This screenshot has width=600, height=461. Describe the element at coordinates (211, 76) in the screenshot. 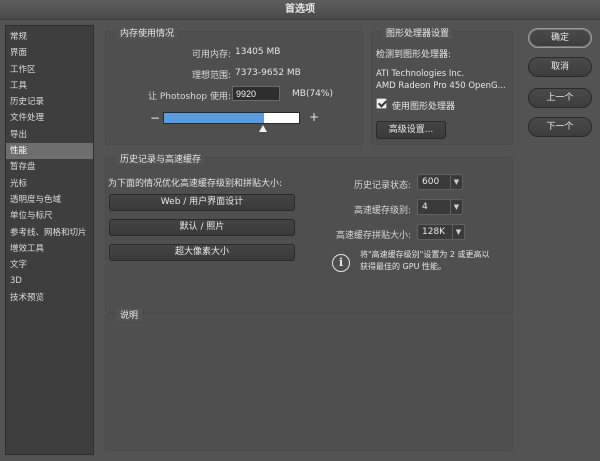

I see `ideal-range-label: 理想范围:` at that location.